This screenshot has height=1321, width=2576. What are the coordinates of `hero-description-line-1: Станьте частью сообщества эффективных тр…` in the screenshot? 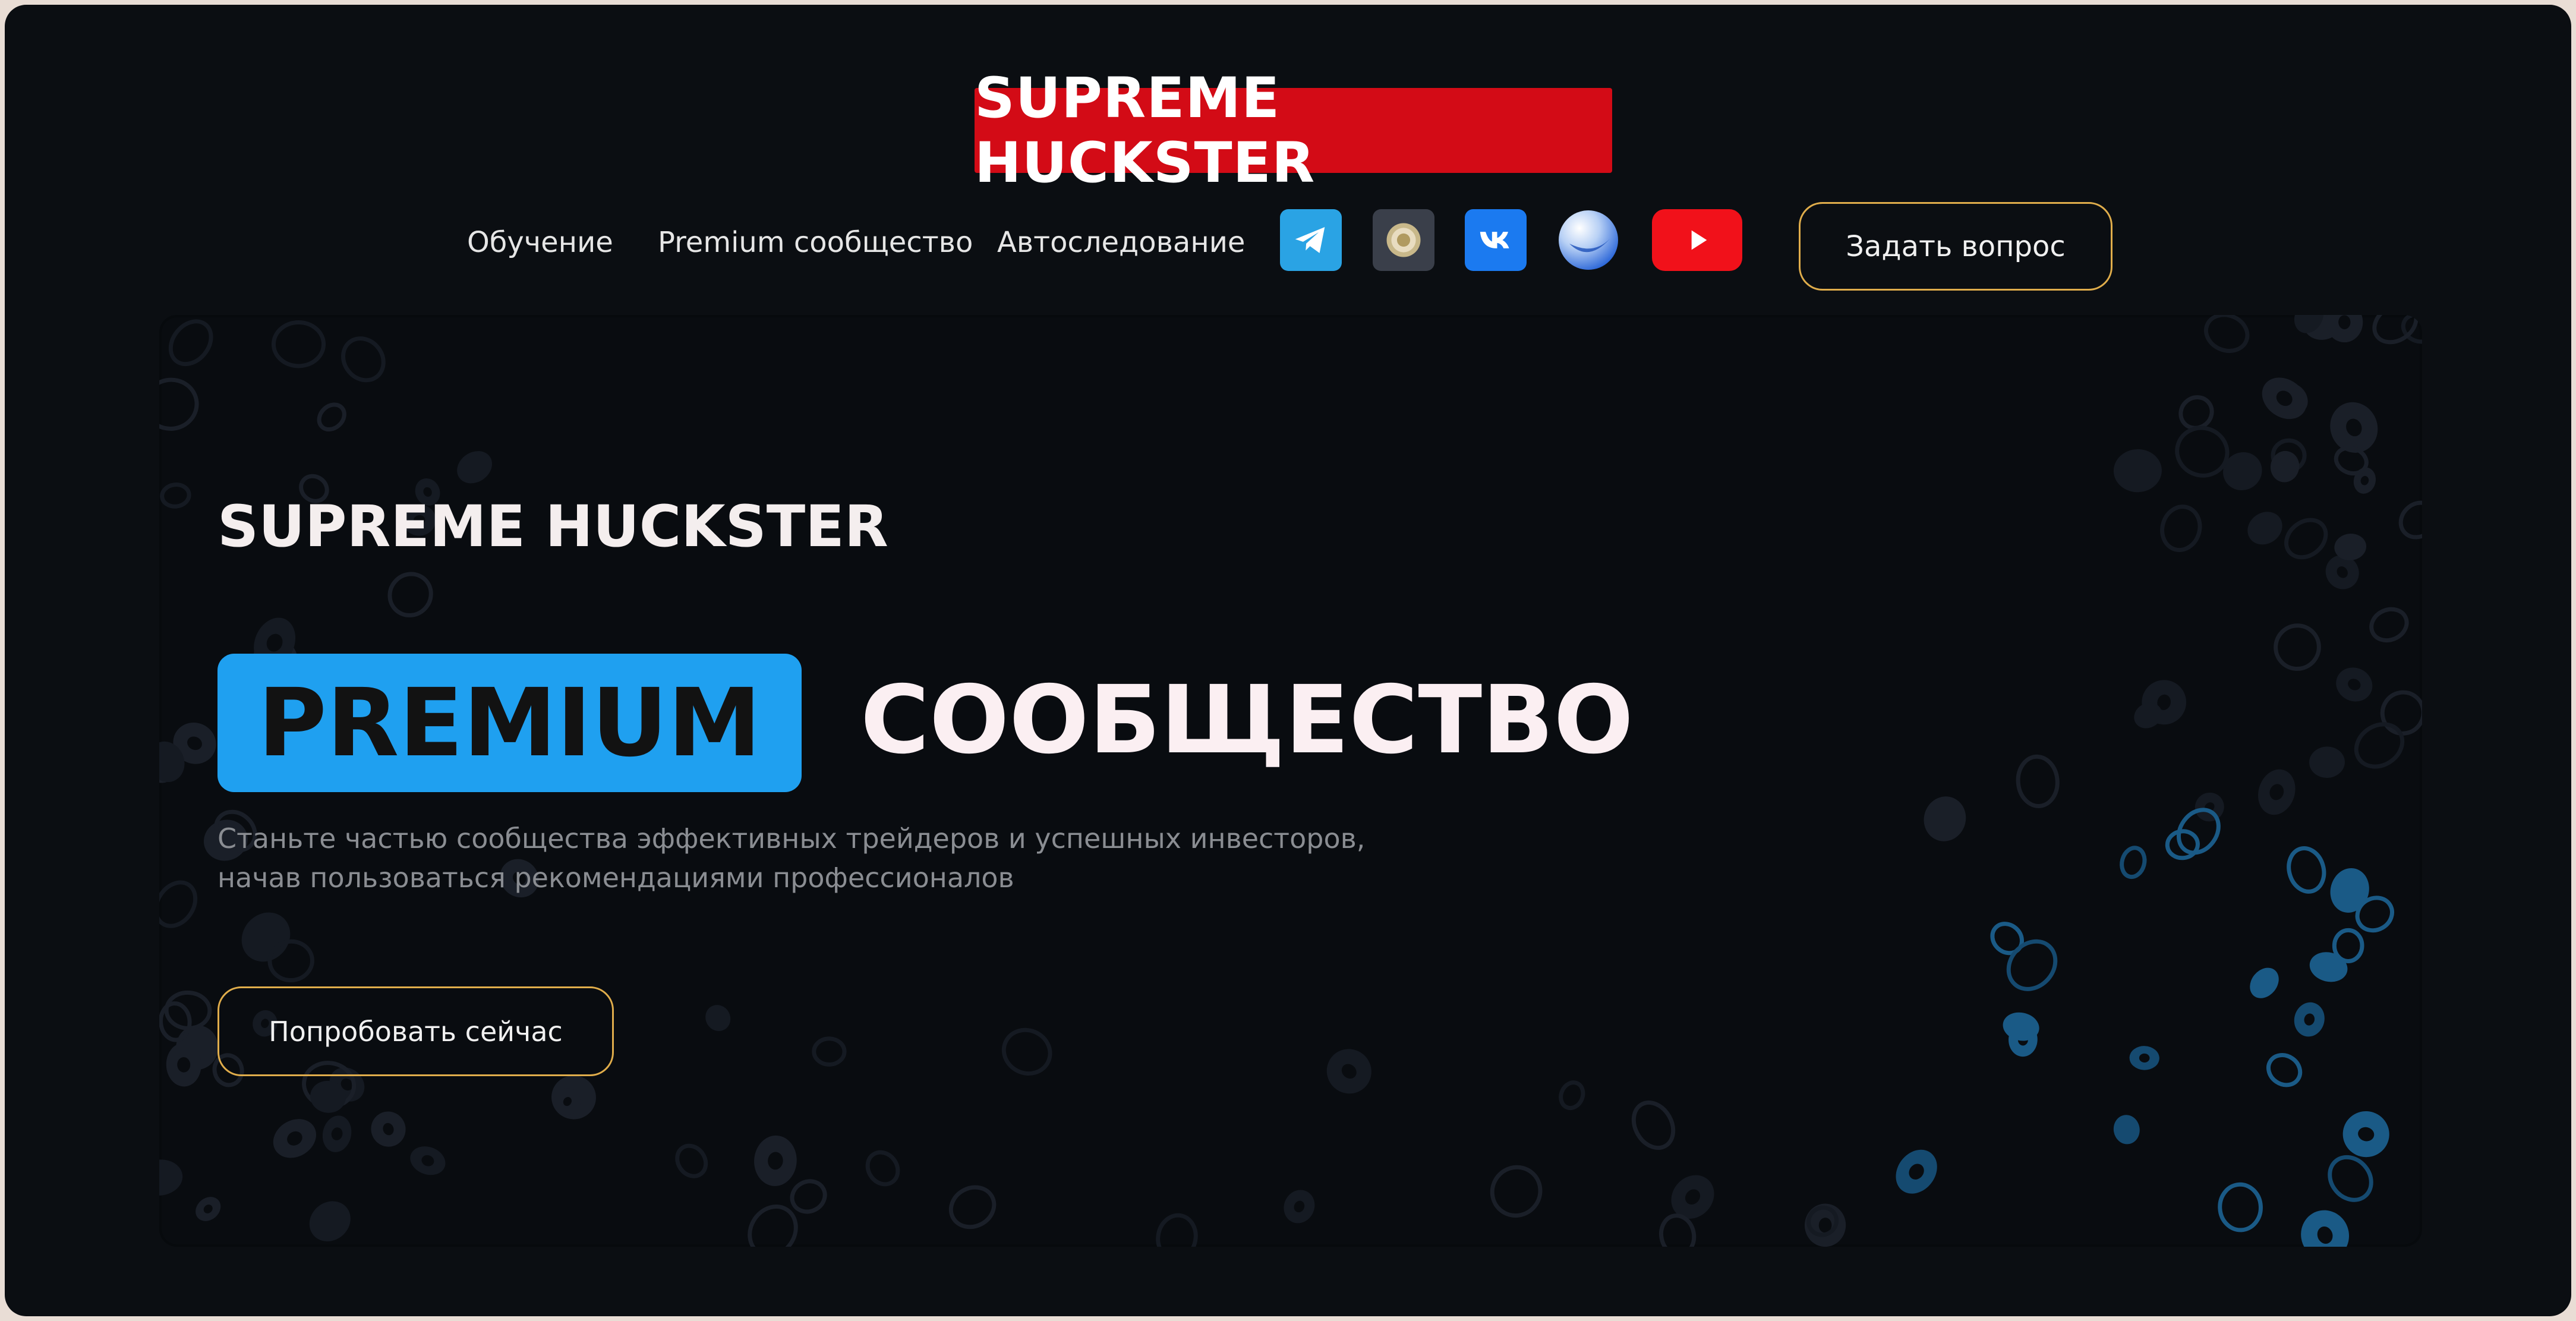 It's located at (791, 838).